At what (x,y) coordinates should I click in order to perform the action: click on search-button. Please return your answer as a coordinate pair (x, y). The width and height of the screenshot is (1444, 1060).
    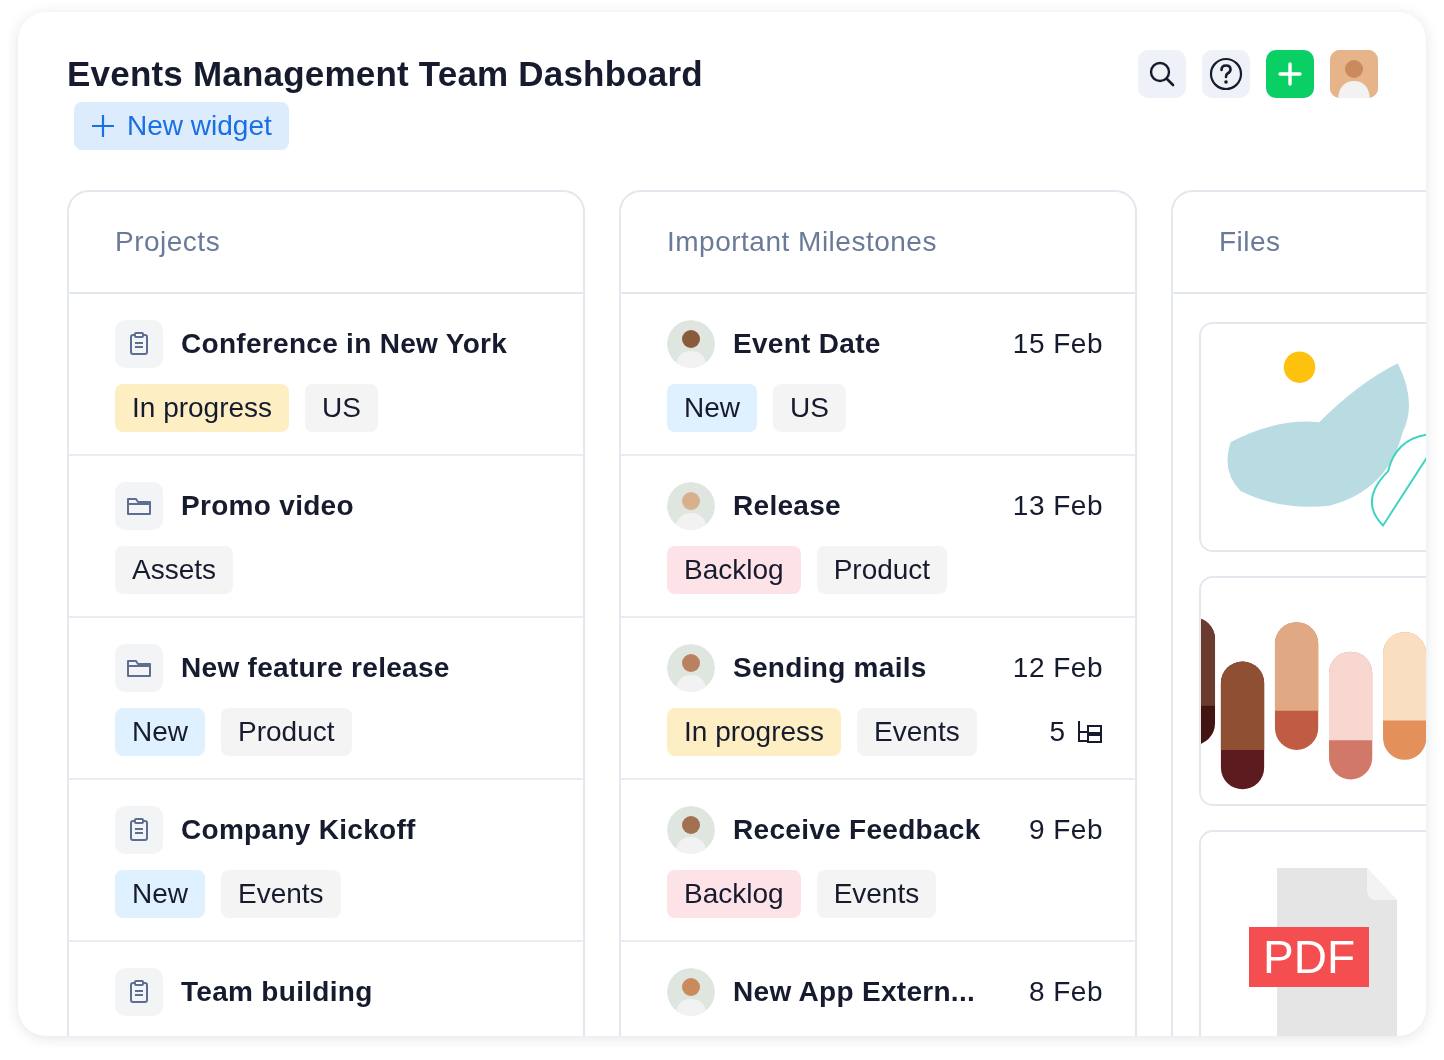
    Looking at the image, I should click on (1162, 74).